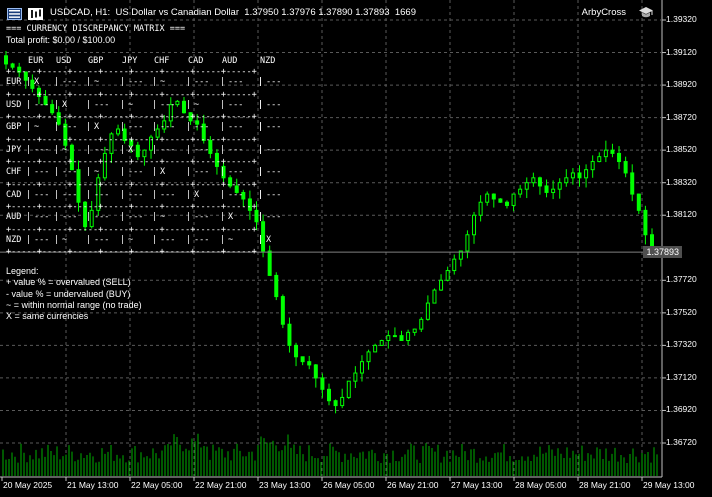  I want to click on matrix-cell: X, so click(269, 239).